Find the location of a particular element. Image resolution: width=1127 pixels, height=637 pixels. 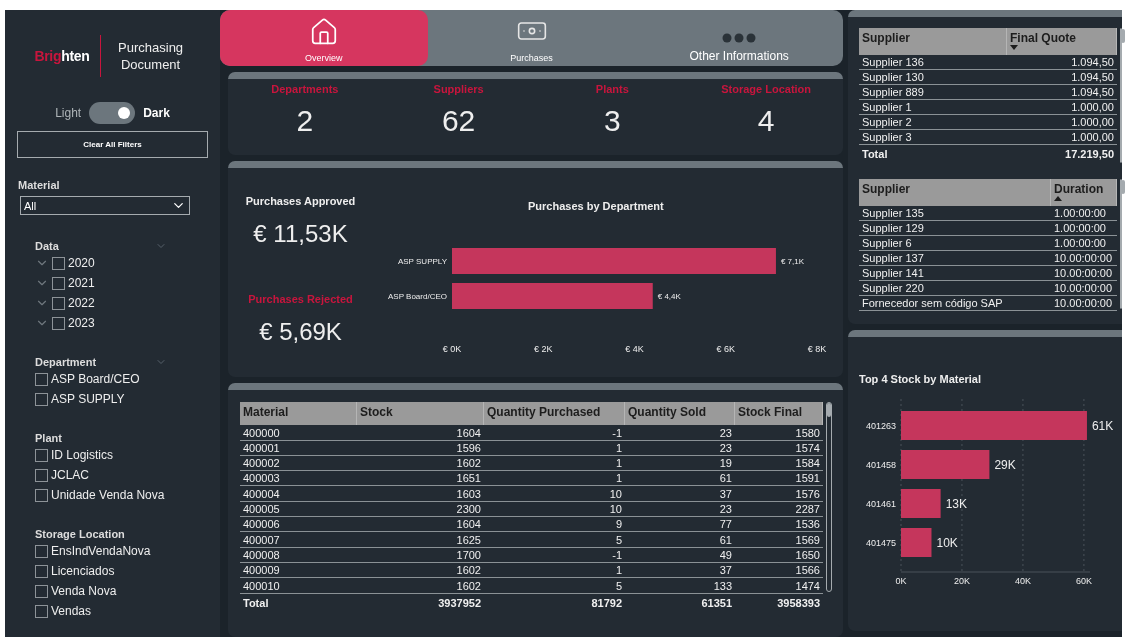

column-header: Quantity Sold is located at coordinates (680, 414).